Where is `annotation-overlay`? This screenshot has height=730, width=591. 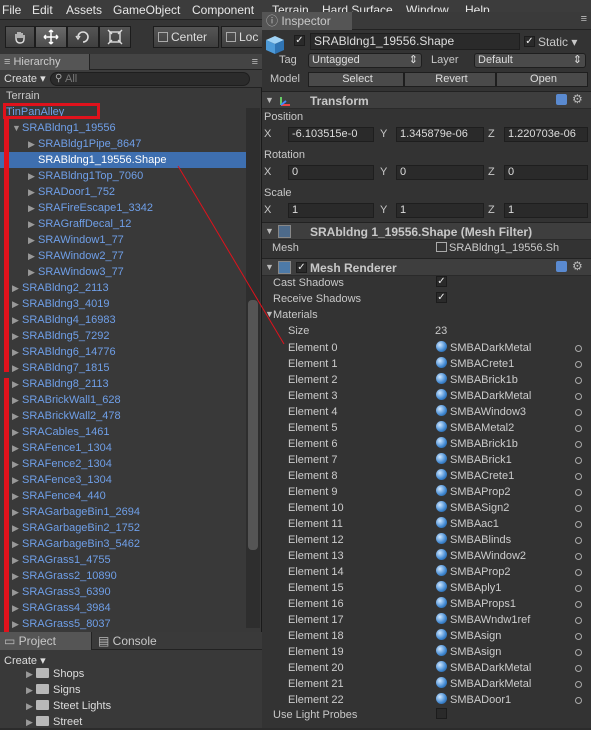 annotation-overlay is located at coordinates (231, 255).